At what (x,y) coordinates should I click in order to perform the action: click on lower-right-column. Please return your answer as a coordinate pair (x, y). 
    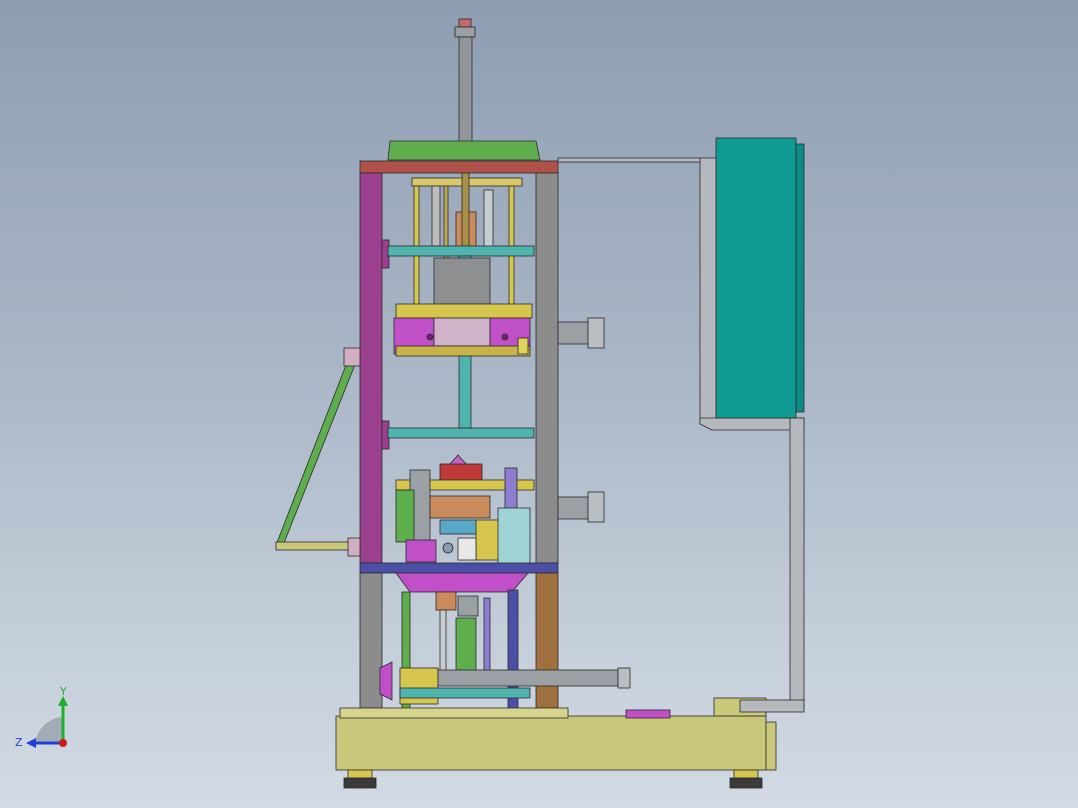
    Looking at the image, I should click on (547, 640).